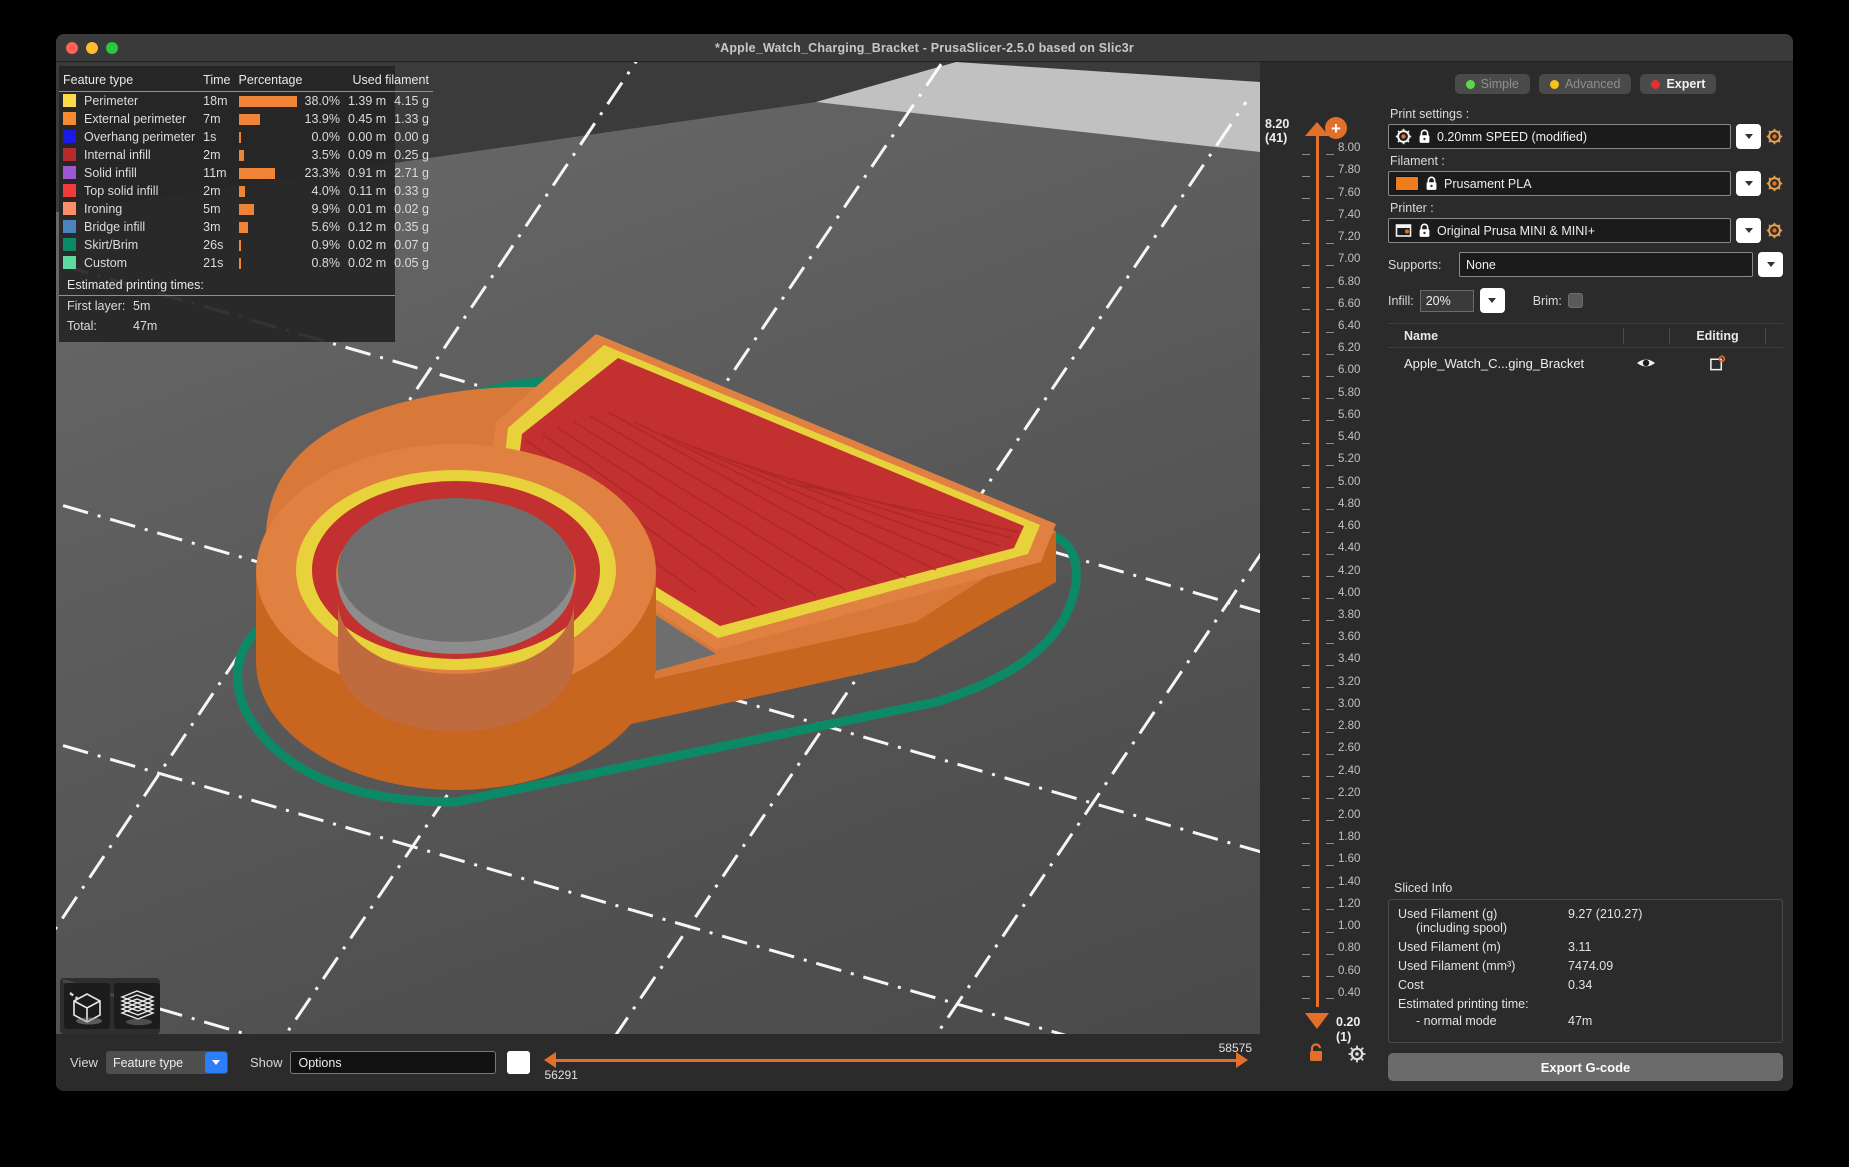 The height and width of the screenshot is (1167, 1849). Describe the element at coordinates (320, 1062) in the screenshot. I see `show-select-value: Options` at that location.